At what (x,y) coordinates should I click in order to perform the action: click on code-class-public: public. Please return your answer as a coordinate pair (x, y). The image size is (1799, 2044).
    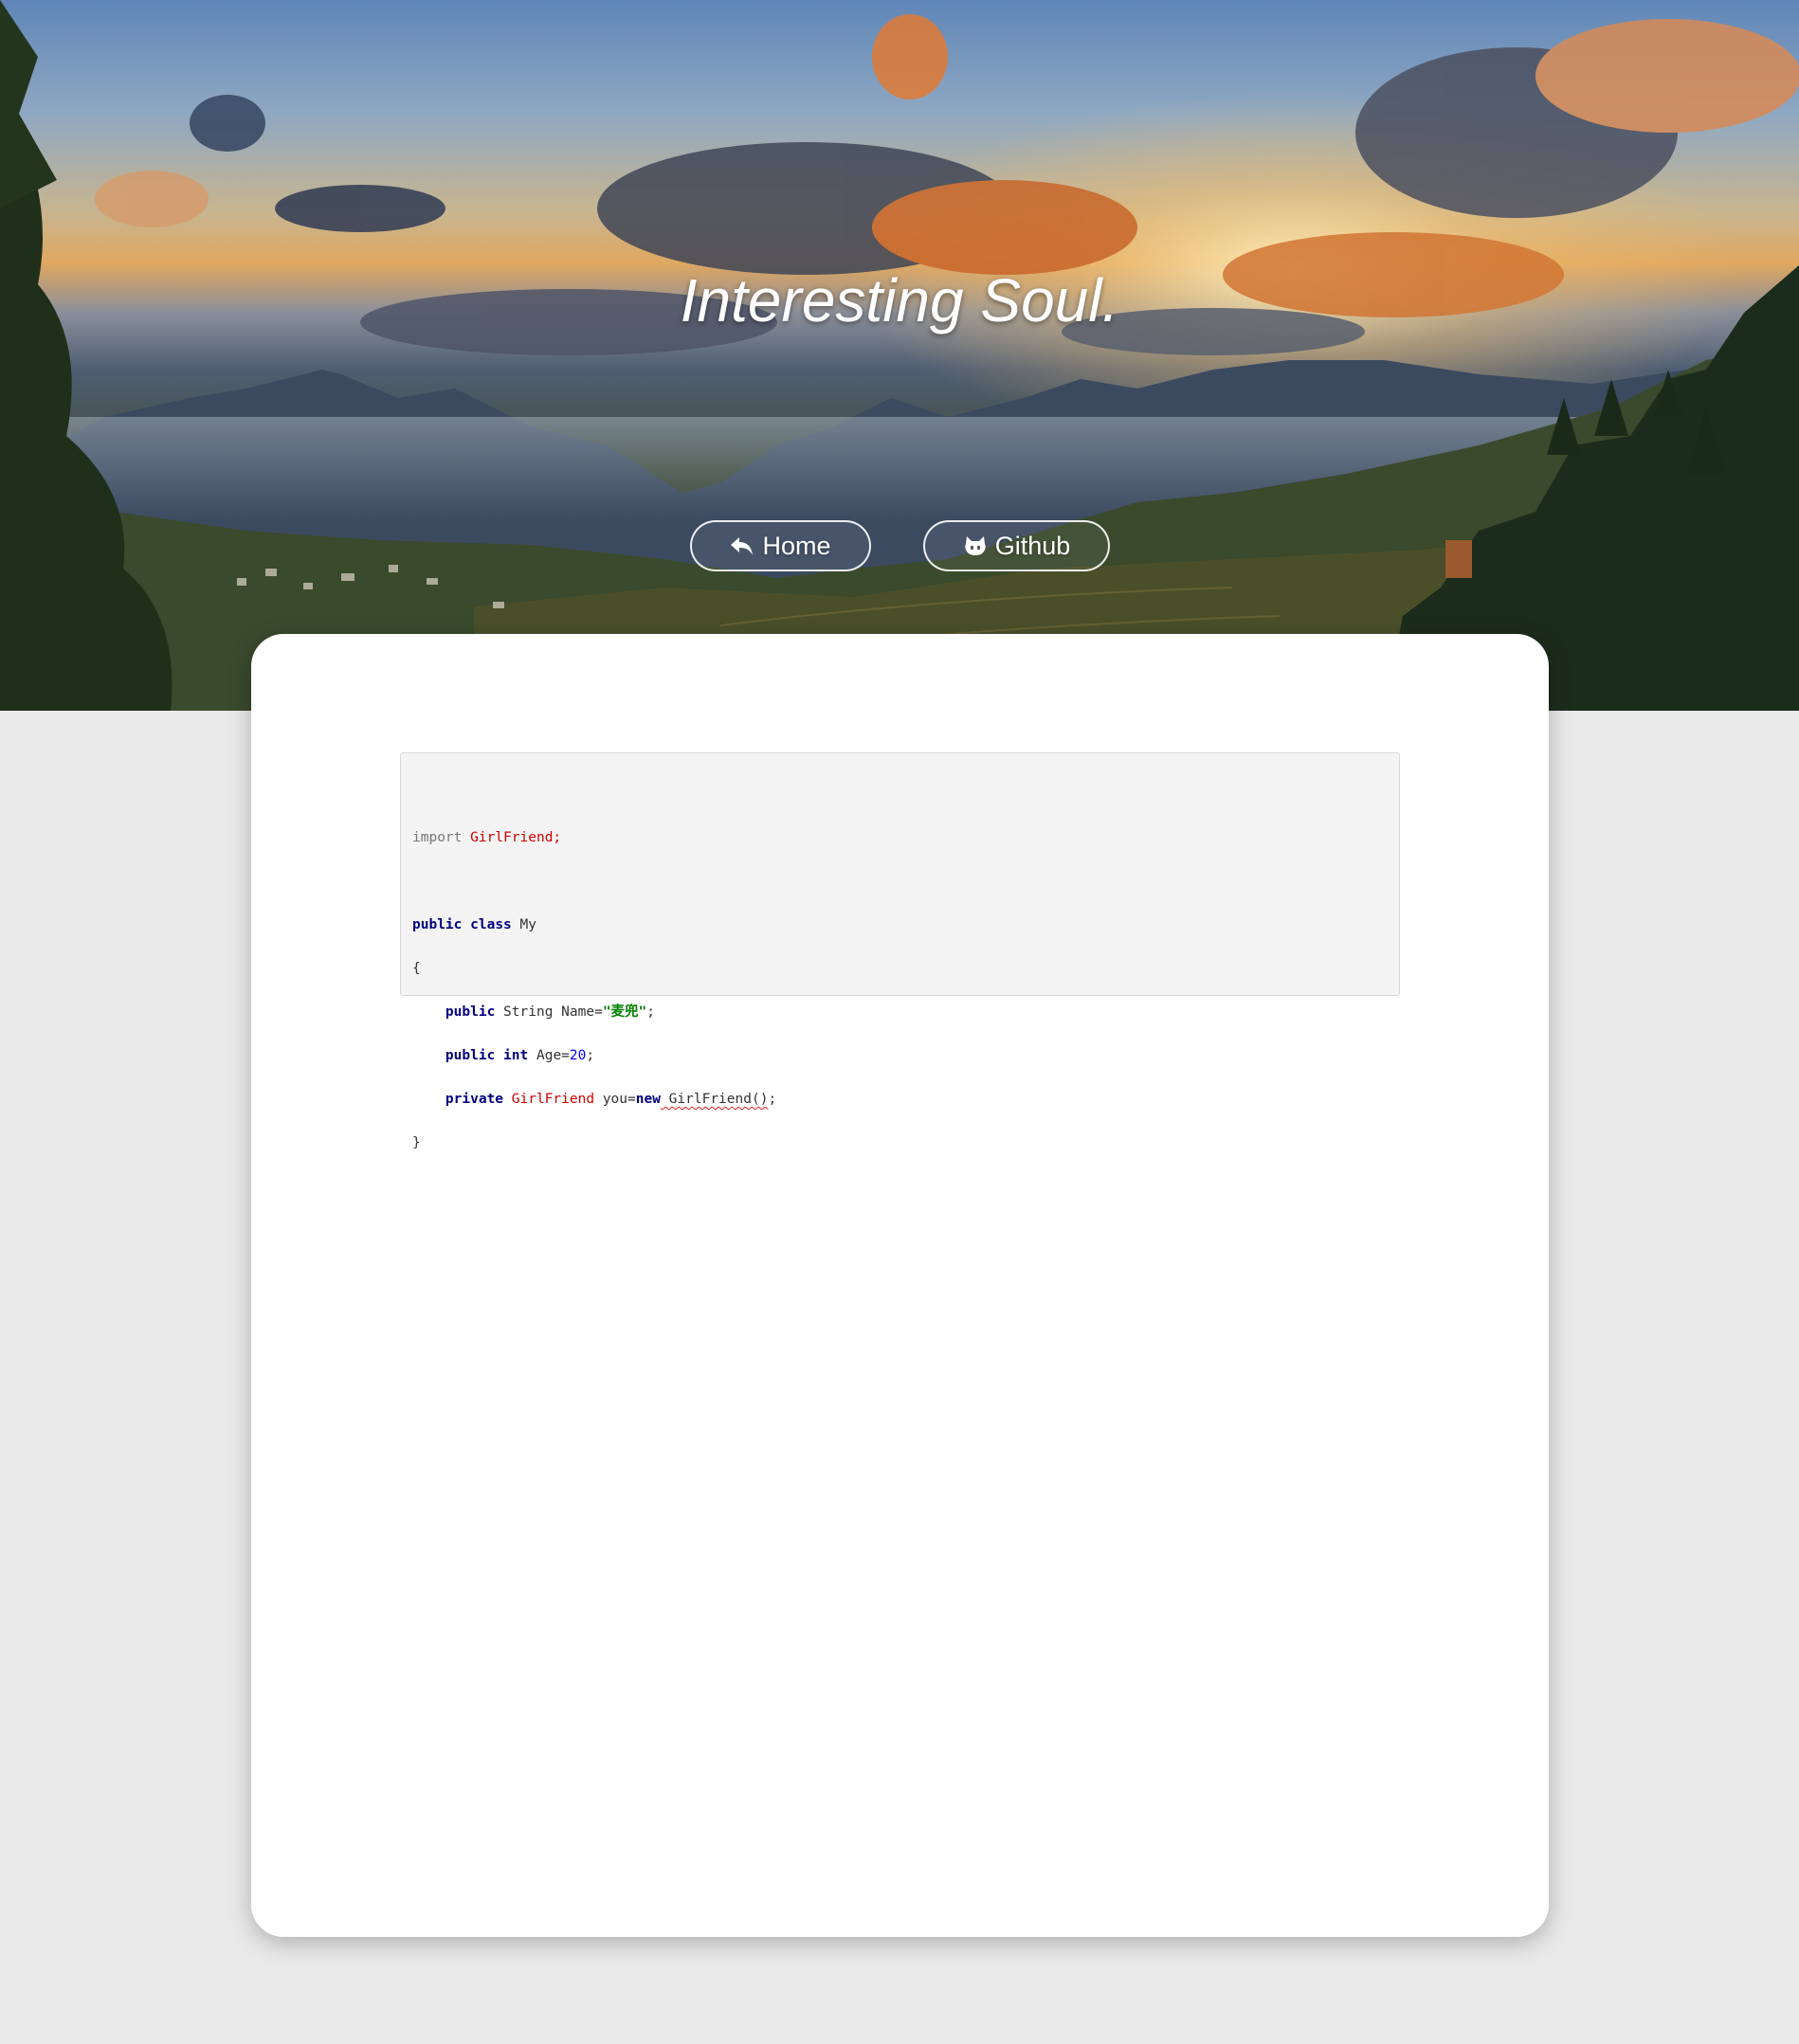
    Looking at the image, I should click on (437, 924).